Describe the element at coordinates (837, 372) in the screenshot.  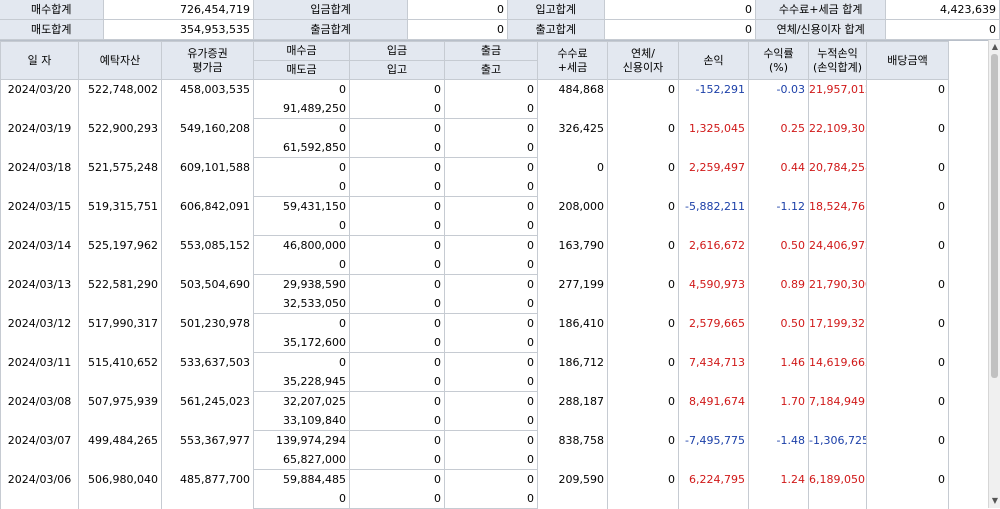
I see `cell-cumulative-pl: 14,619,662` at that location.